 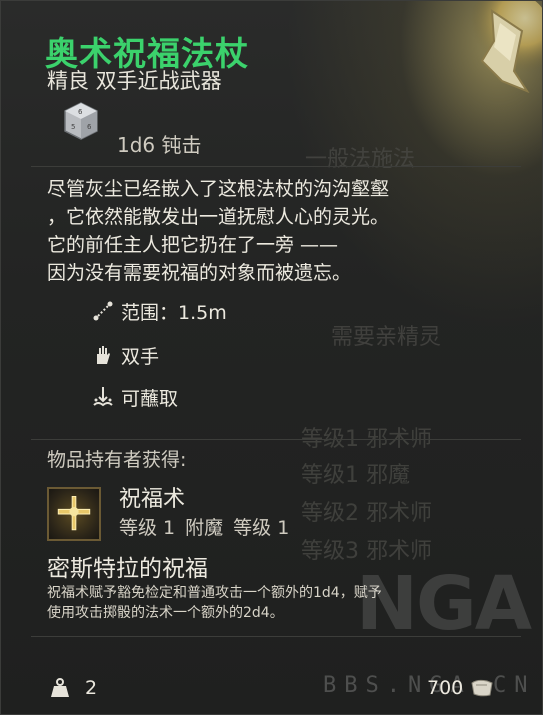 What do you see at coordinates (117, 460) in the screenshot?
I see `holder-gains-label: 物品持有者获得:` at bounding box center [117, 460].